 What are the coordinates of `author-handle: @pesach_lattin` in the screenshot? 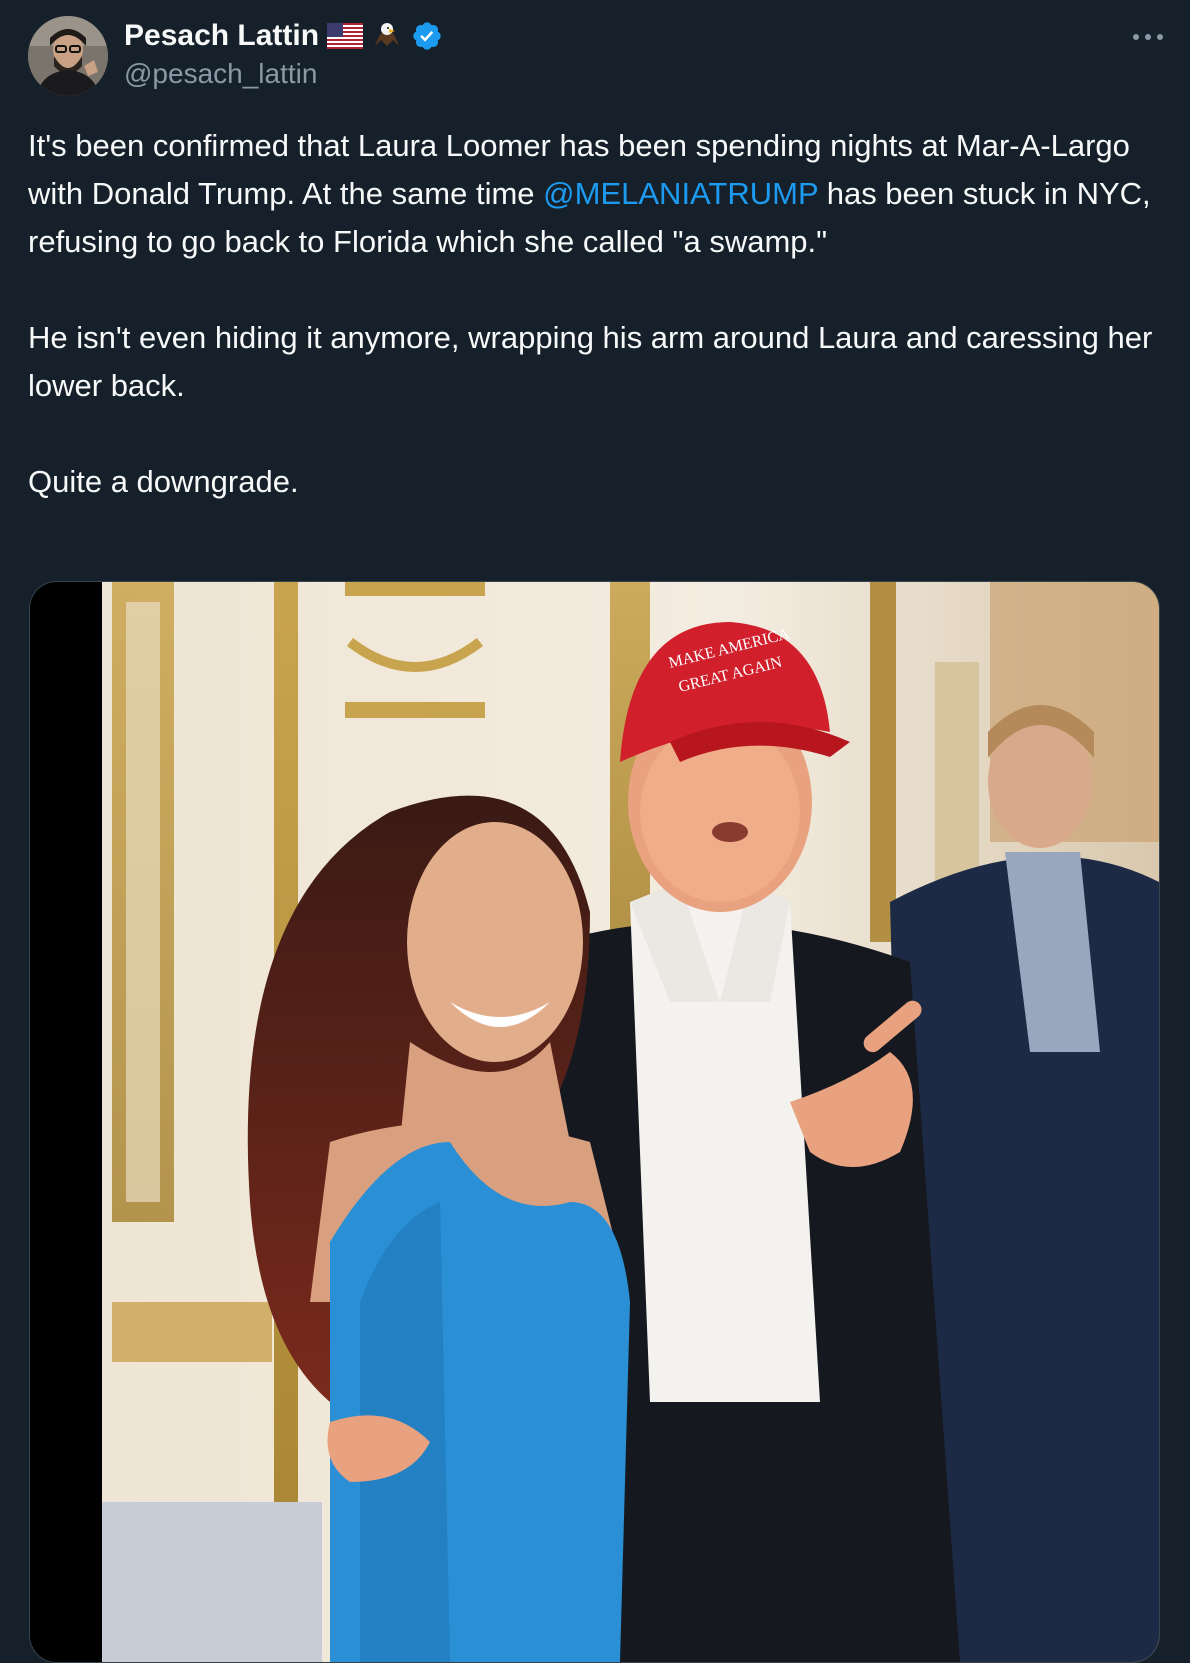 It's located at (220, 74).